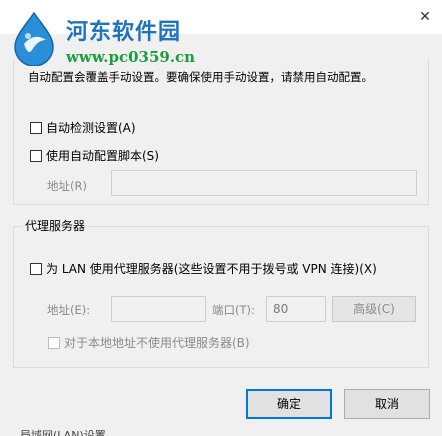  What do you see at coordinates (63, 432) in the screenshot?
I see `background-window-text: 局域网(LAN)设置` at bounding box center [63, 432].